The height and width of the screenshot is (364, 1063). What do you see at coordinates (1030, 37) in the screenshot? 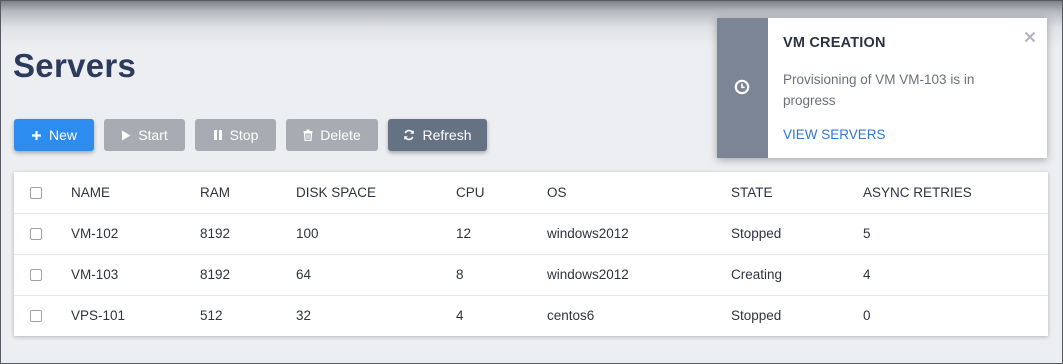
I see `close-icon` at bounding box center [1030, 37].